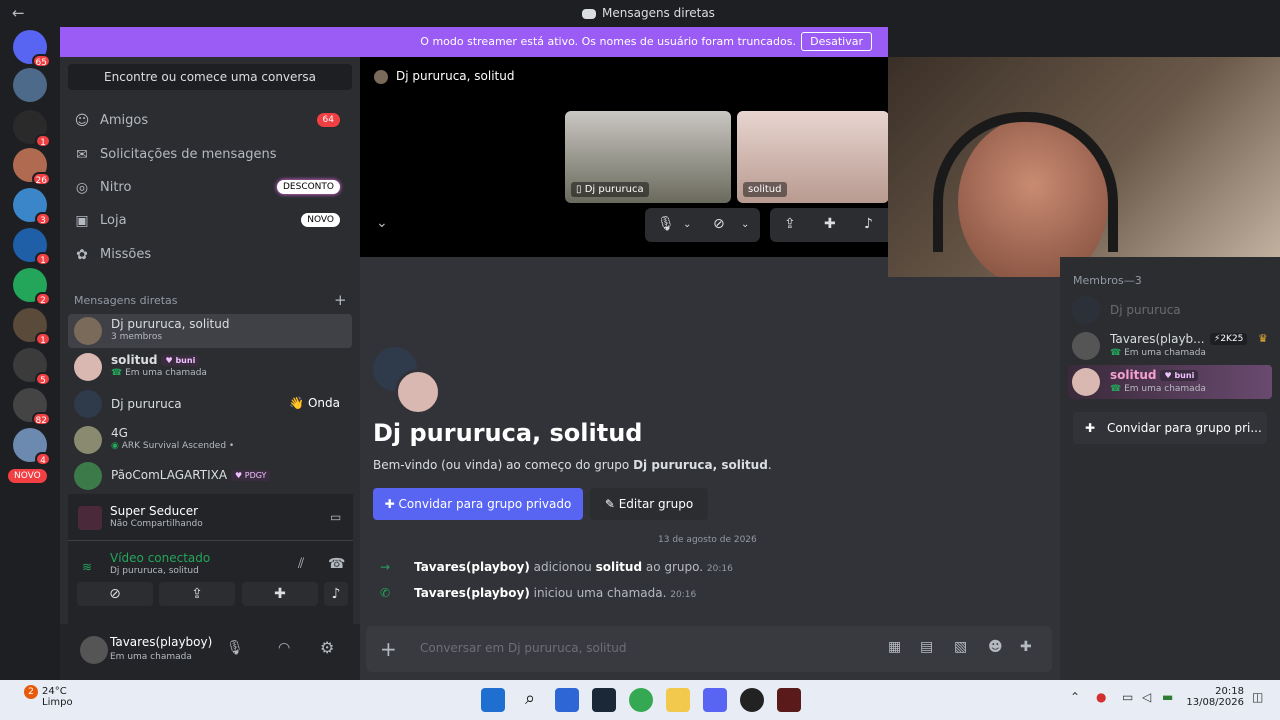 This screenshot has width=1280, height=720. I want to click on server-icon: 4, so click(32, 447).